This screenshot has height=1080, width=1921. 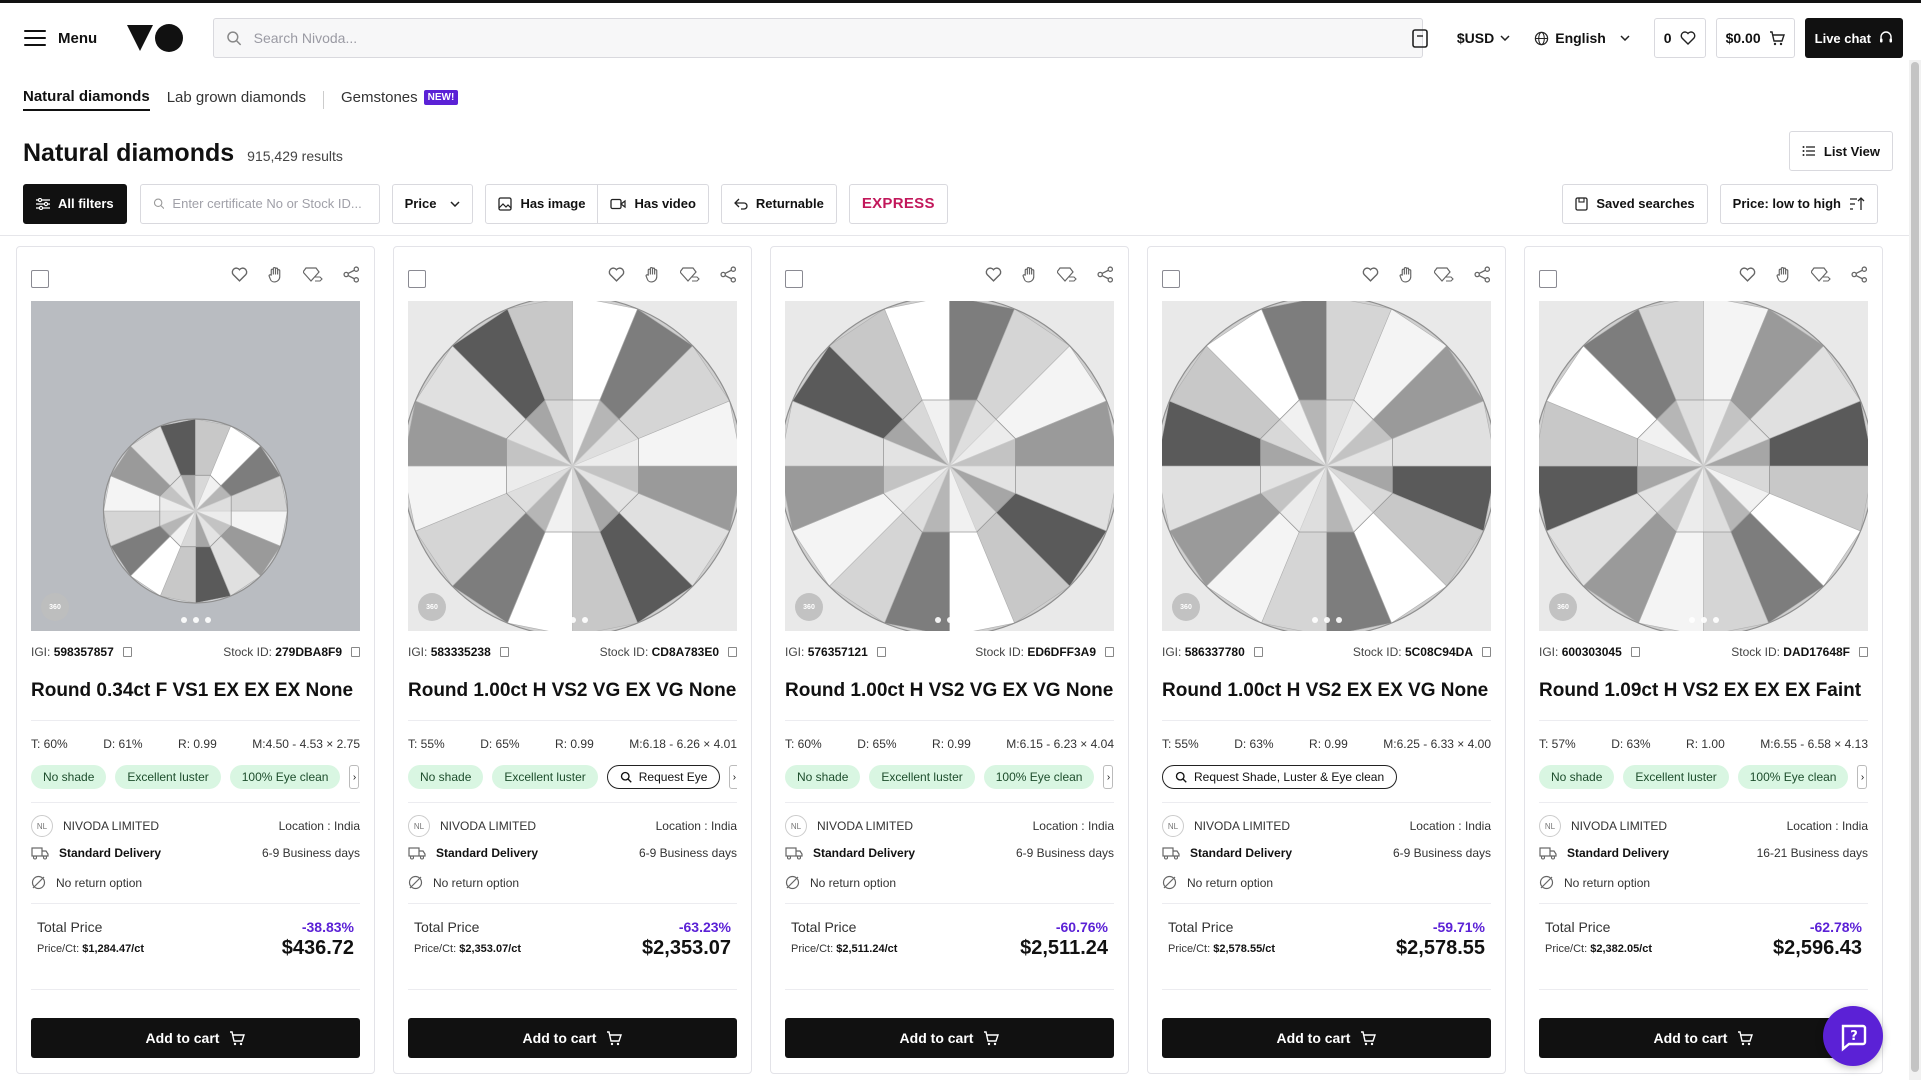 I want to click on search-bar, so click(x=818, y=38).